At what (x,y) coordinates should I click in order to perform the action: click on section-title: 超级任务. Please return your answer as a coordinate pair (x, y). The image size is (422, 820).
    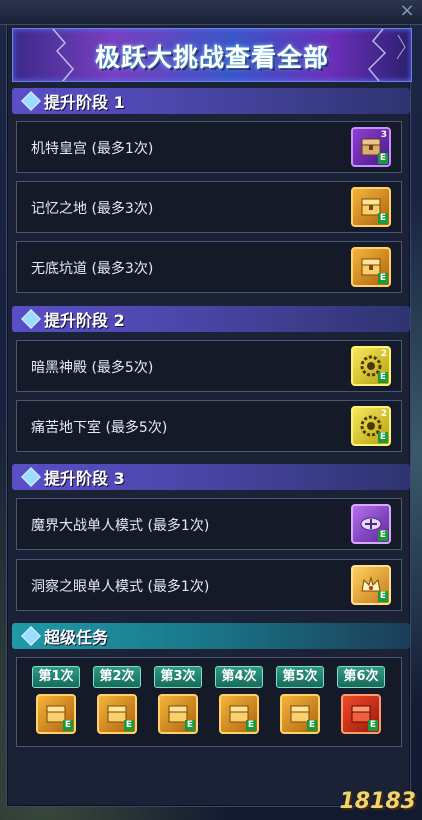
    Looking at the image, I should click on (76, 637).